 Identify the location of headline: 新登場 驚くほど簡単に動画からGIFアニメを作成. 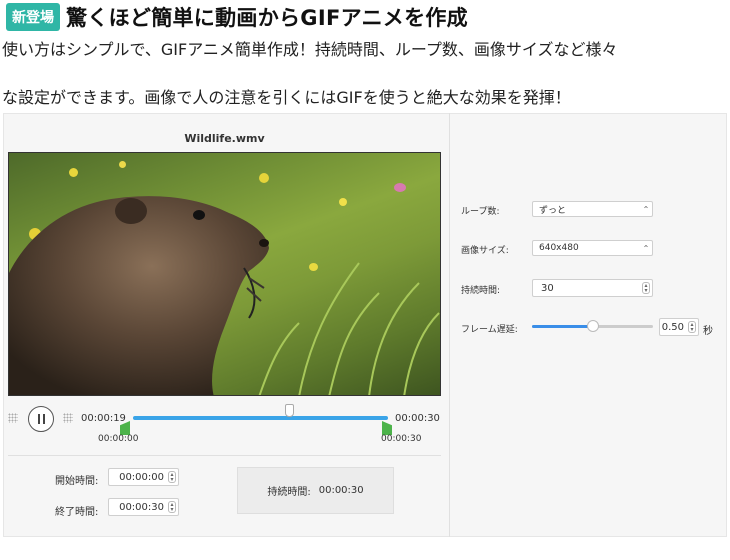
(237, 17).